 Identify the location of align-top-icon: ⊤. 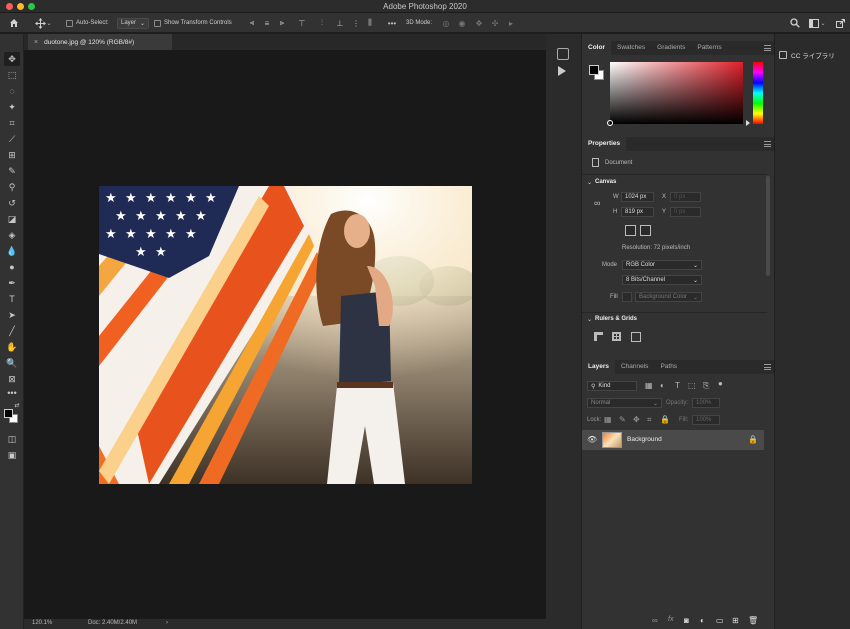
(302, 23).